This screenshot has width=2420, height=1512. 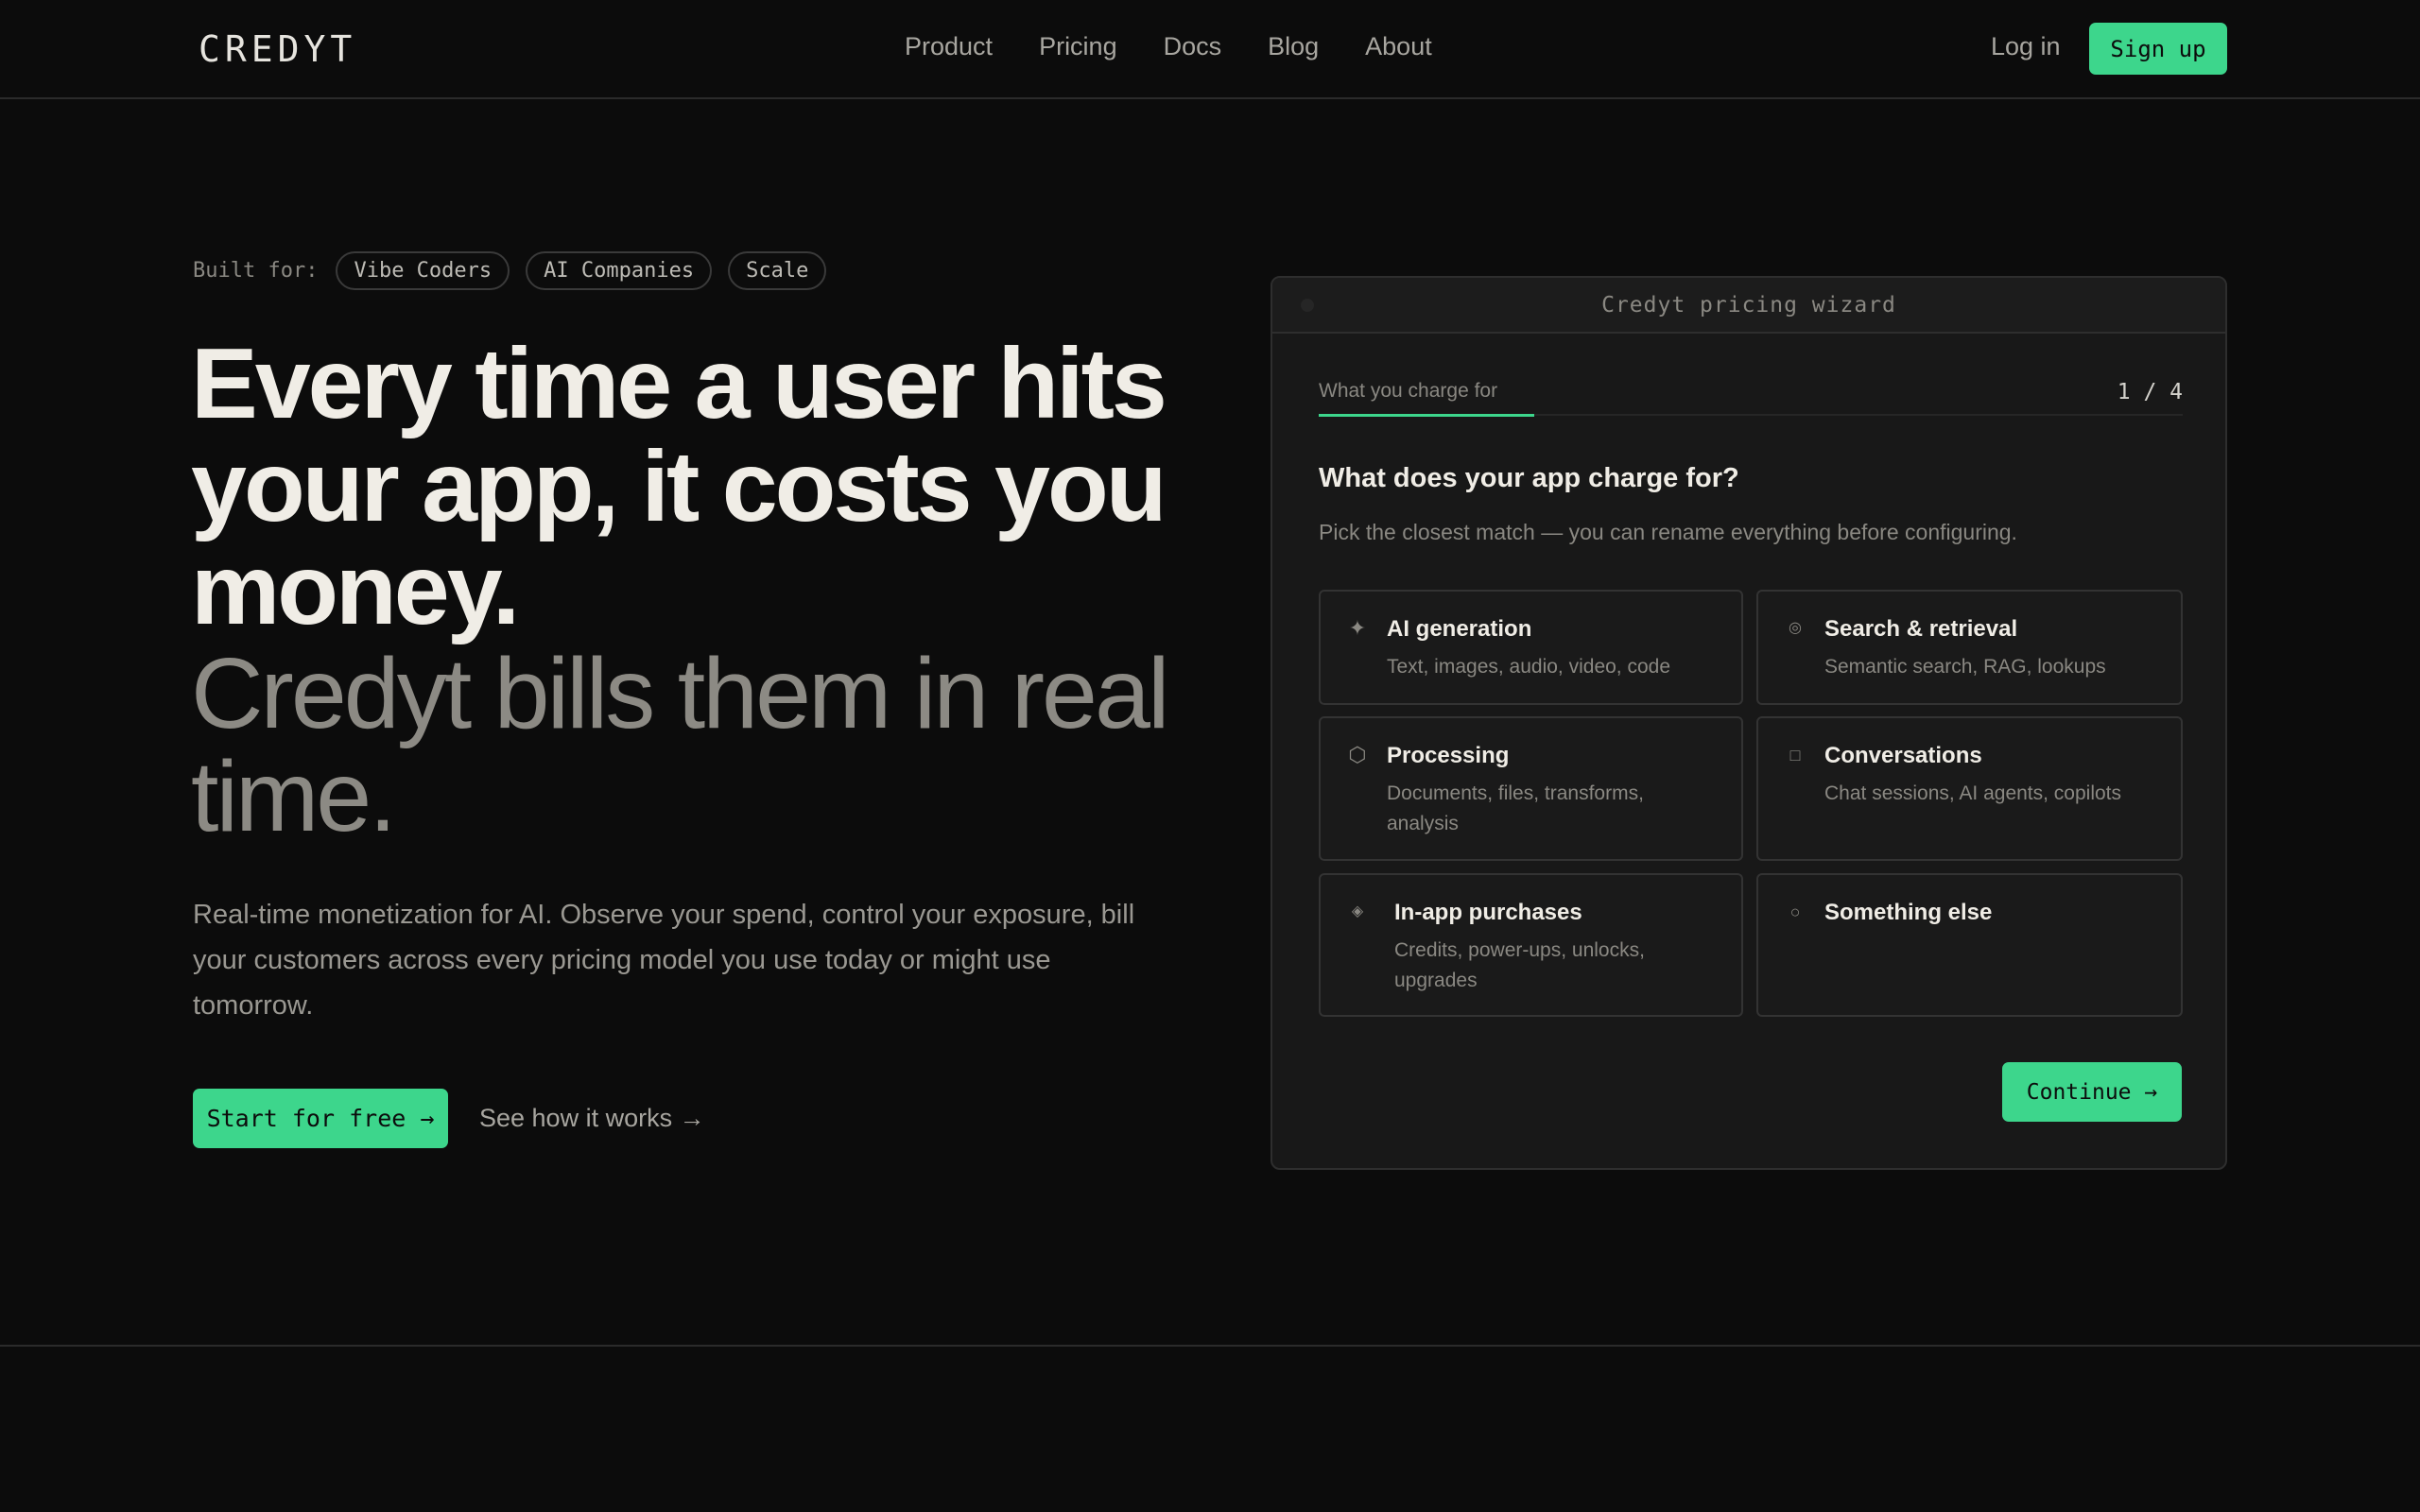 I want to click on option-title: Processing, so click(x=1448, y=755).